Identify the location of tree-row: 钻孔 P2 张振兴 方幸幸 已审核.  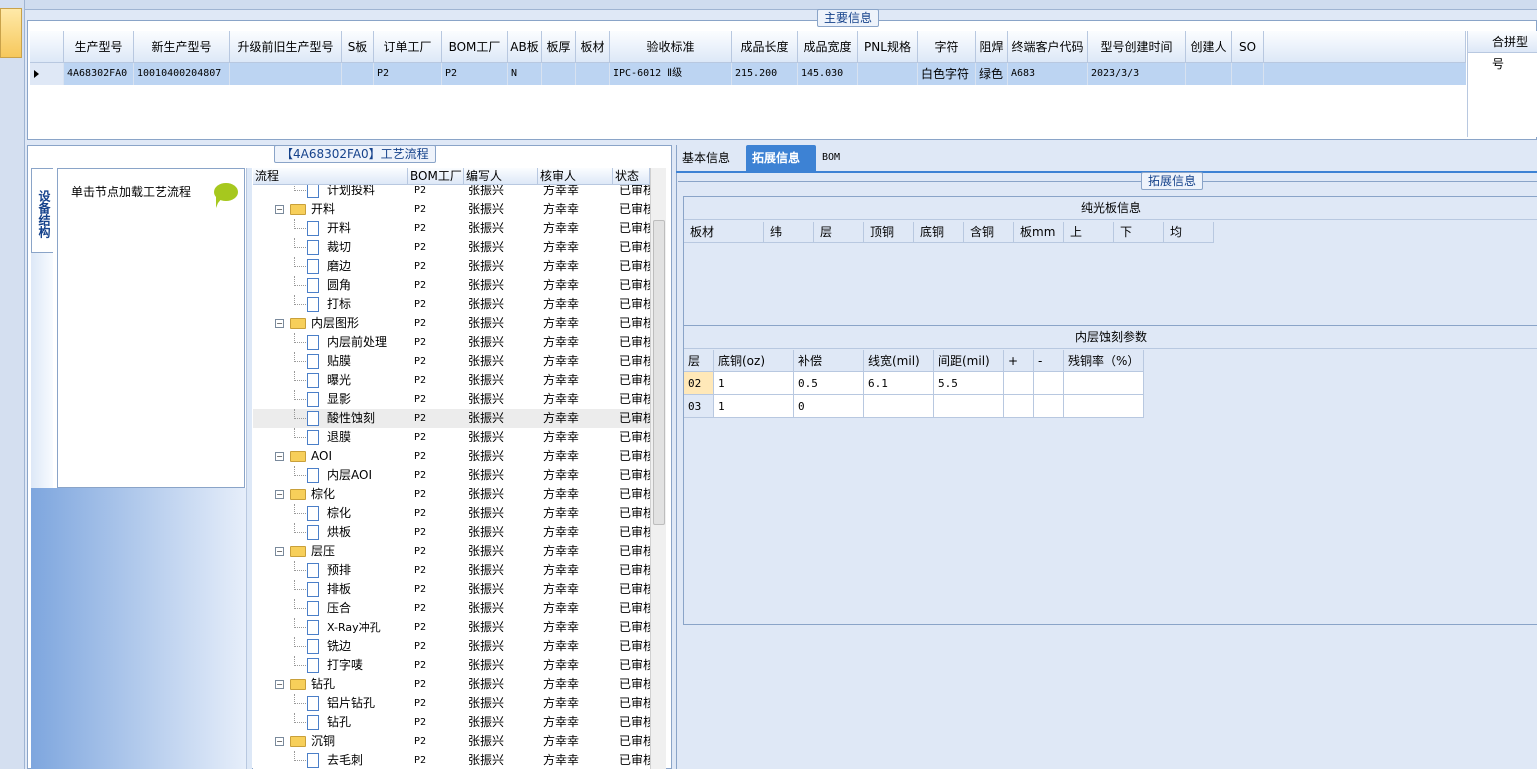
(451, 722).